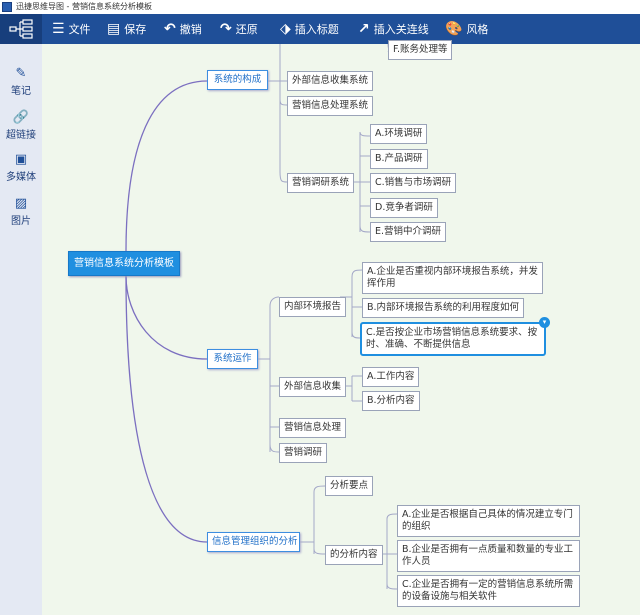 This screenshot has height=615, width=640. What do you see at coordinates (21, 203) in the screenshot?
I see `image-icon: ▨` at bounding box center [21, 203].